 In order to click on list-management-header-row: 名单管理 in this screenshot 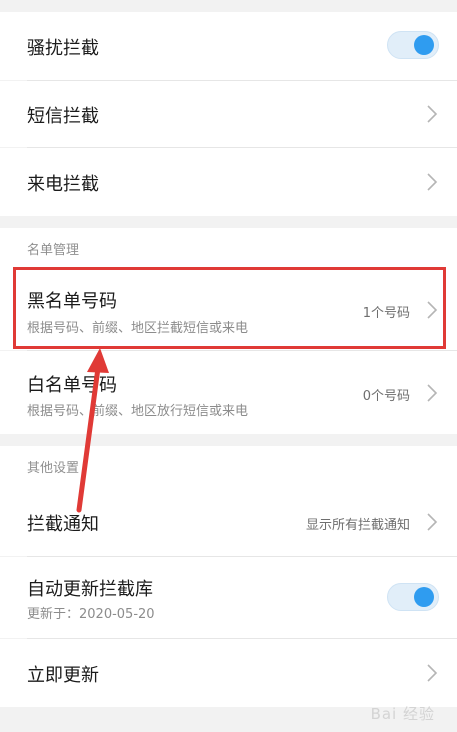, I will do `click(228, 249)`.